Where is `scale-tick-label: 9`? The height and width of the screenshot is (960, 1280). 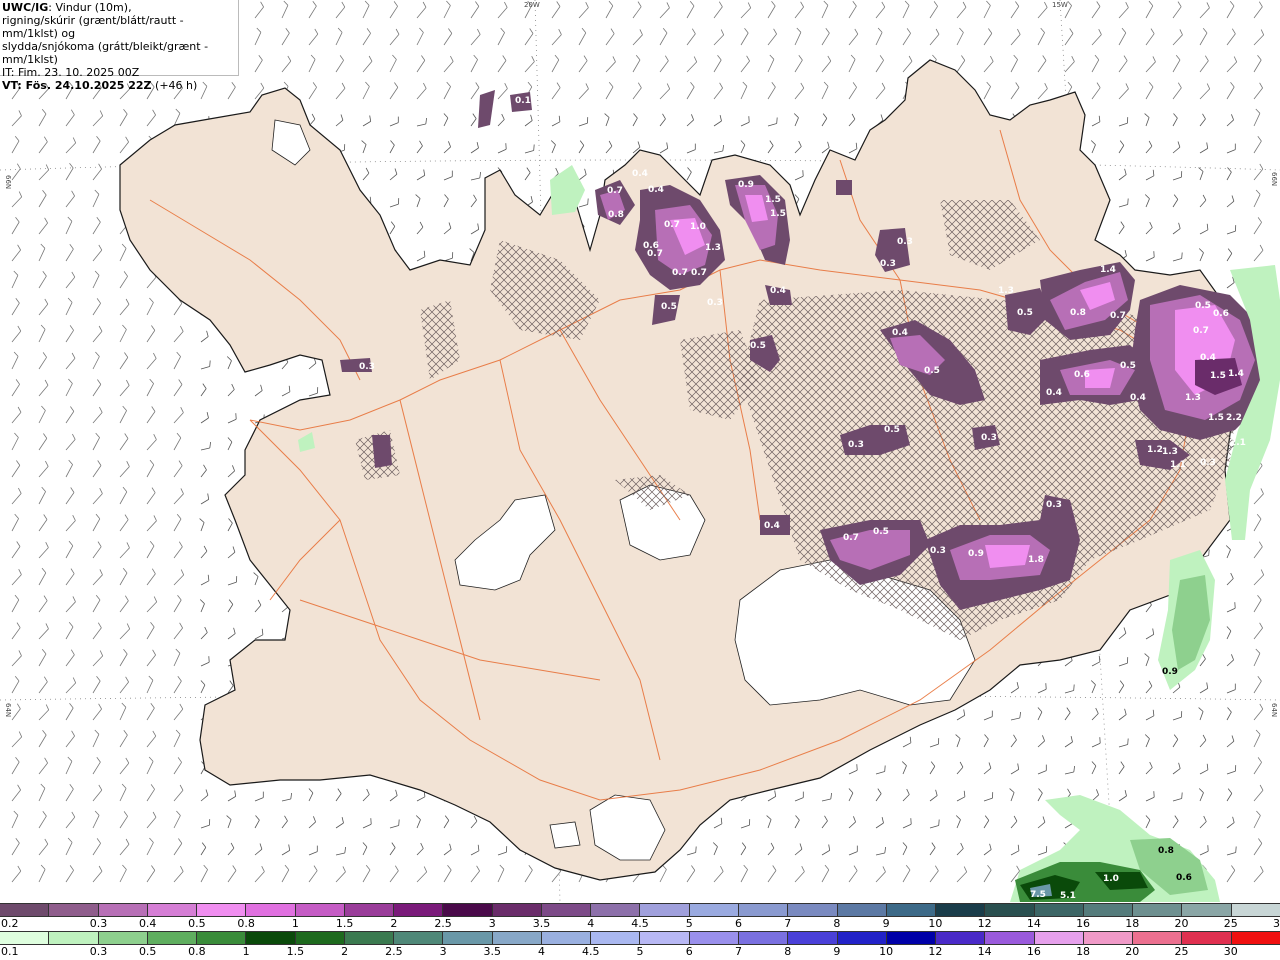 scale-tick-label: 9 is located at coordinates (837, 951).